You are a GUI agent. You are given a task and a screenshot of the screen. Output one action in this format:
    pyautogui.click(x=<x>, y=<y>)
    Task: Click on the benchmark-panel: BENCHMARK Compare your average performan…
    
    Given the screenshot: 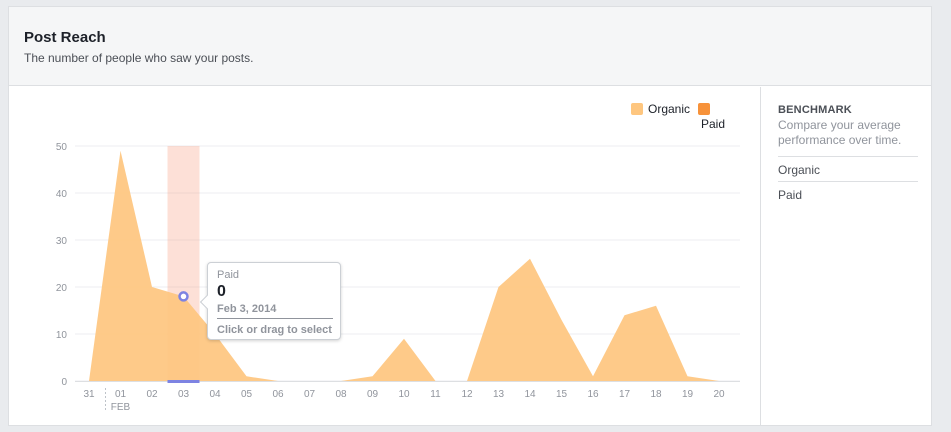 What is the action you would take?
    pyautogui.click(x=845, y=256)
    